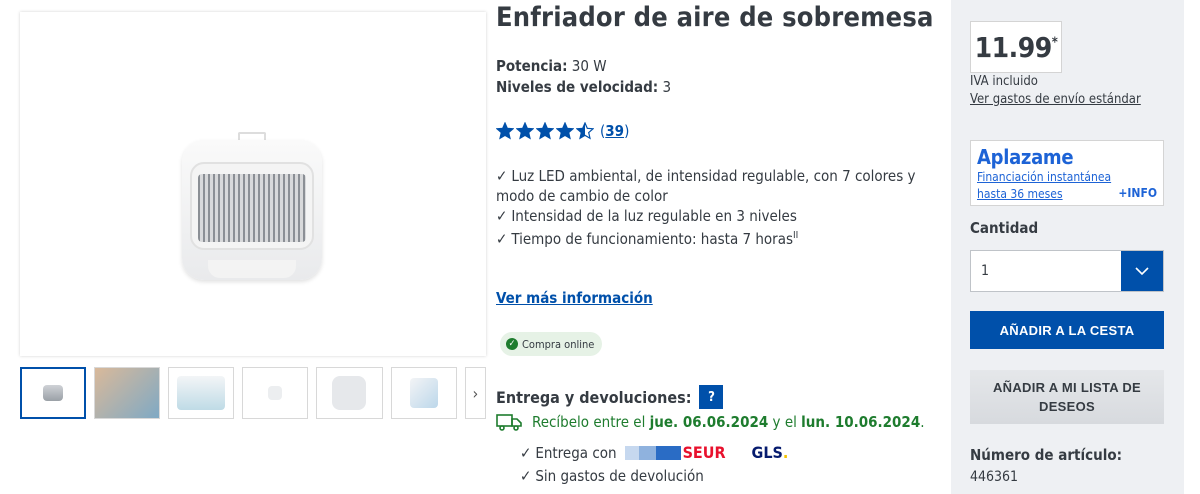  What do you see at coordinates (1046, 271) in the screenshot?
I see `quantity-value: 1` at bounding box center [1046, 271].